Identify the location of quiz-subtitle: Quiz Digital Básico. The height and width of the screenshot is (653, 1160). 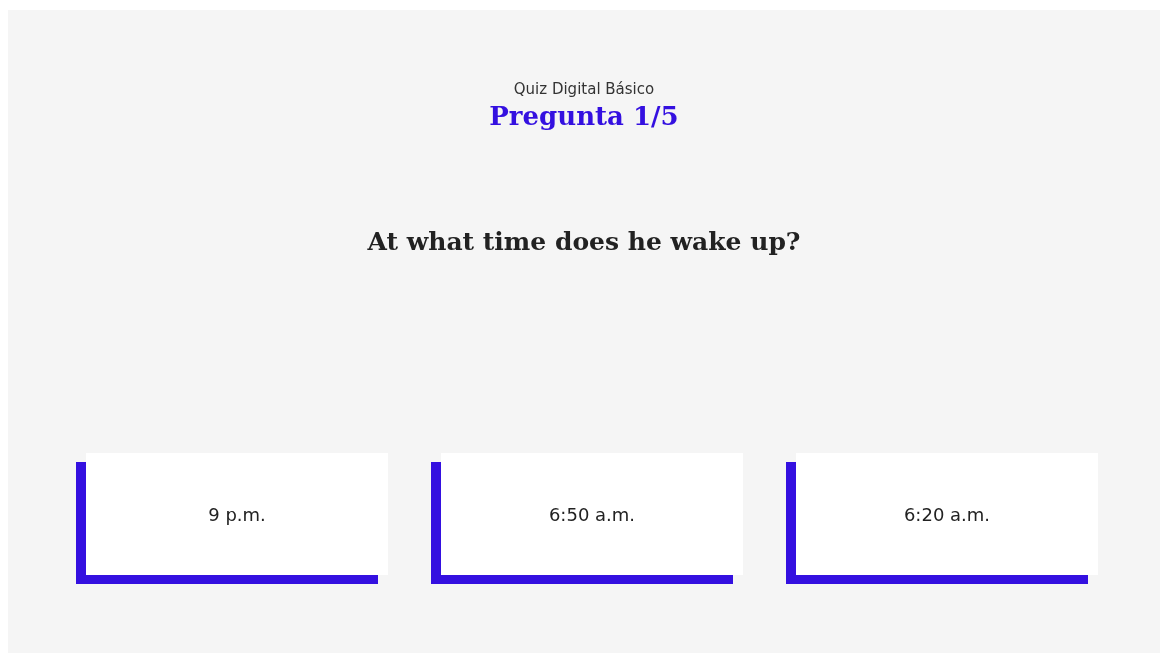
(584, 89).